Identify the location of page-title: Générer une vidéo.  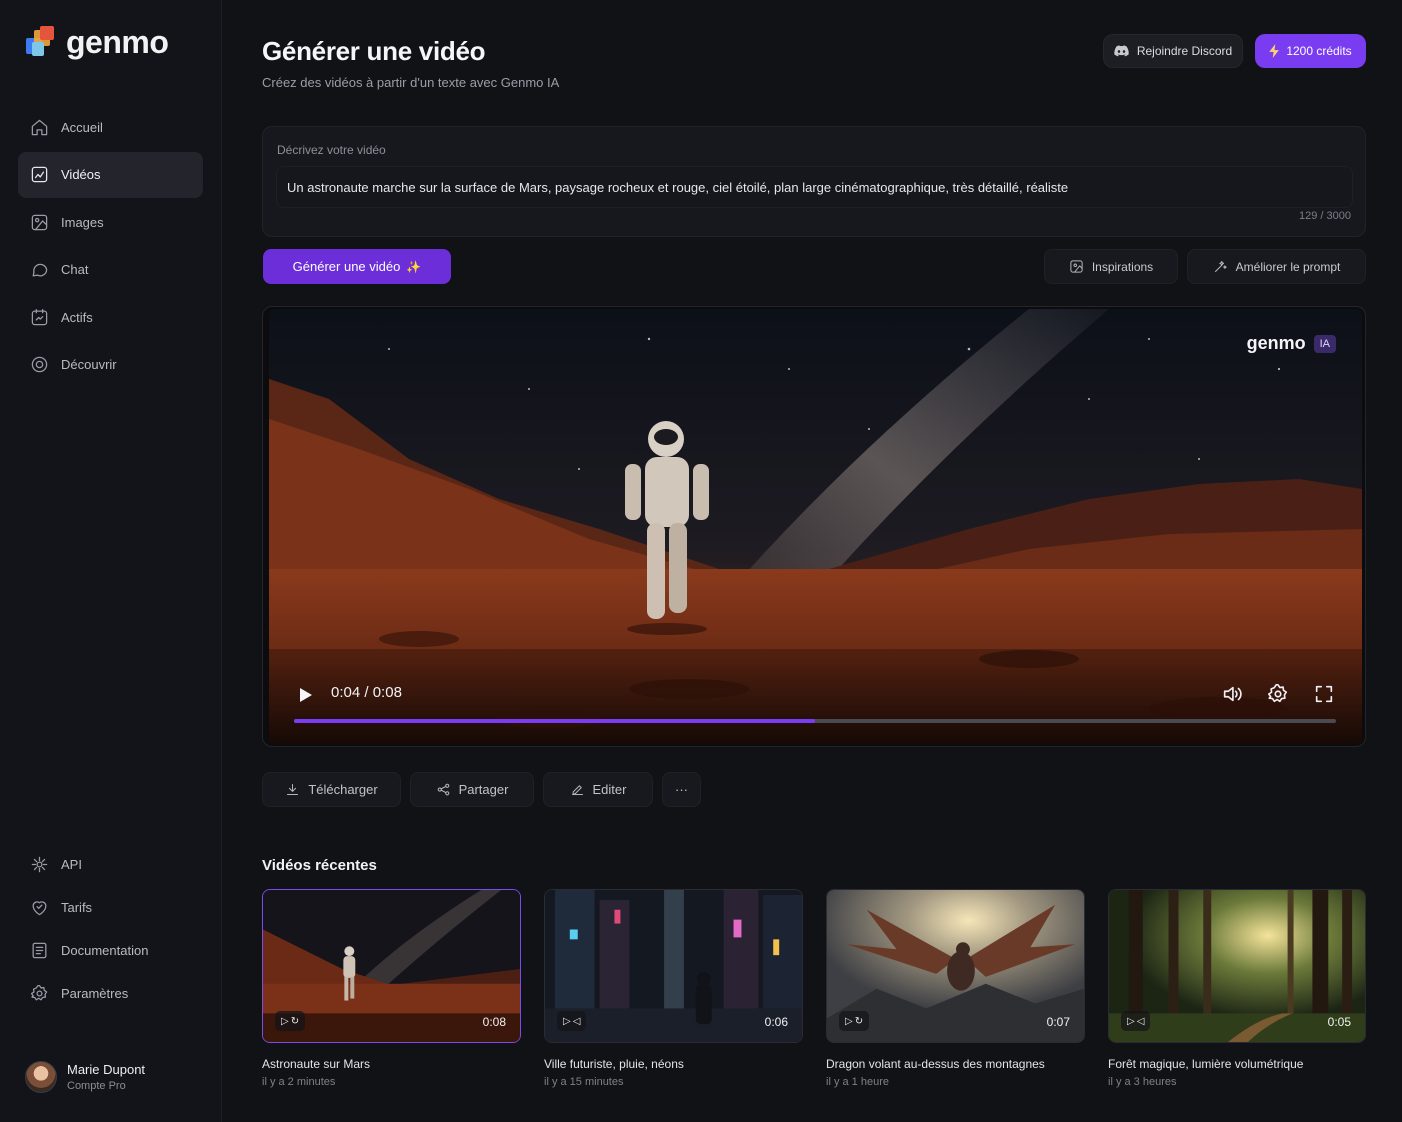
(374, 51).